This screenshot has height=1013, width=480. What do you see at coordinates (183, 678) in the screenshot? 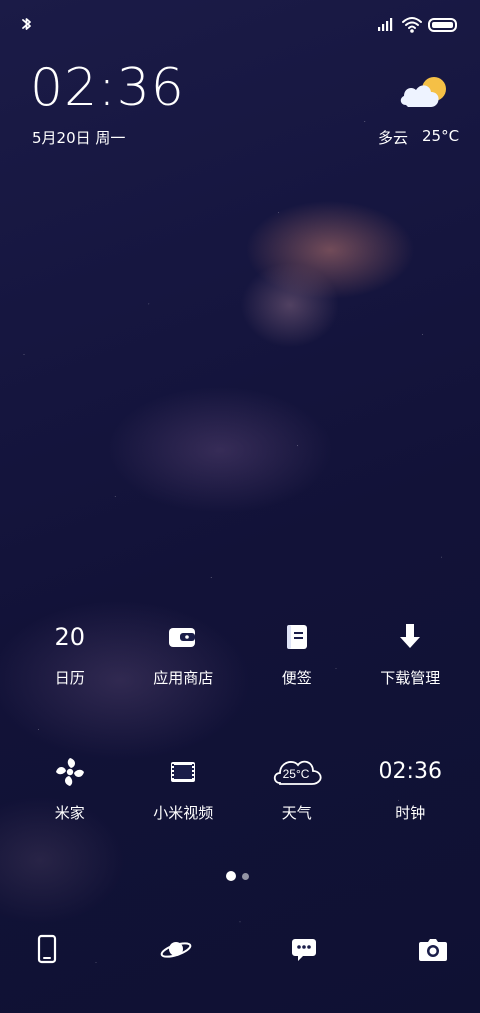
I see `app-store-label: 应用商店` at bounding box center [183, 678].